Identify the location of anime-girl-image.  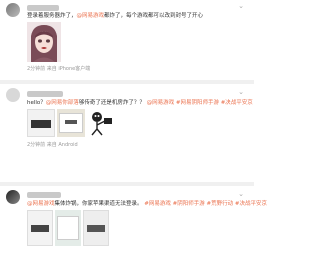
(44, 42).